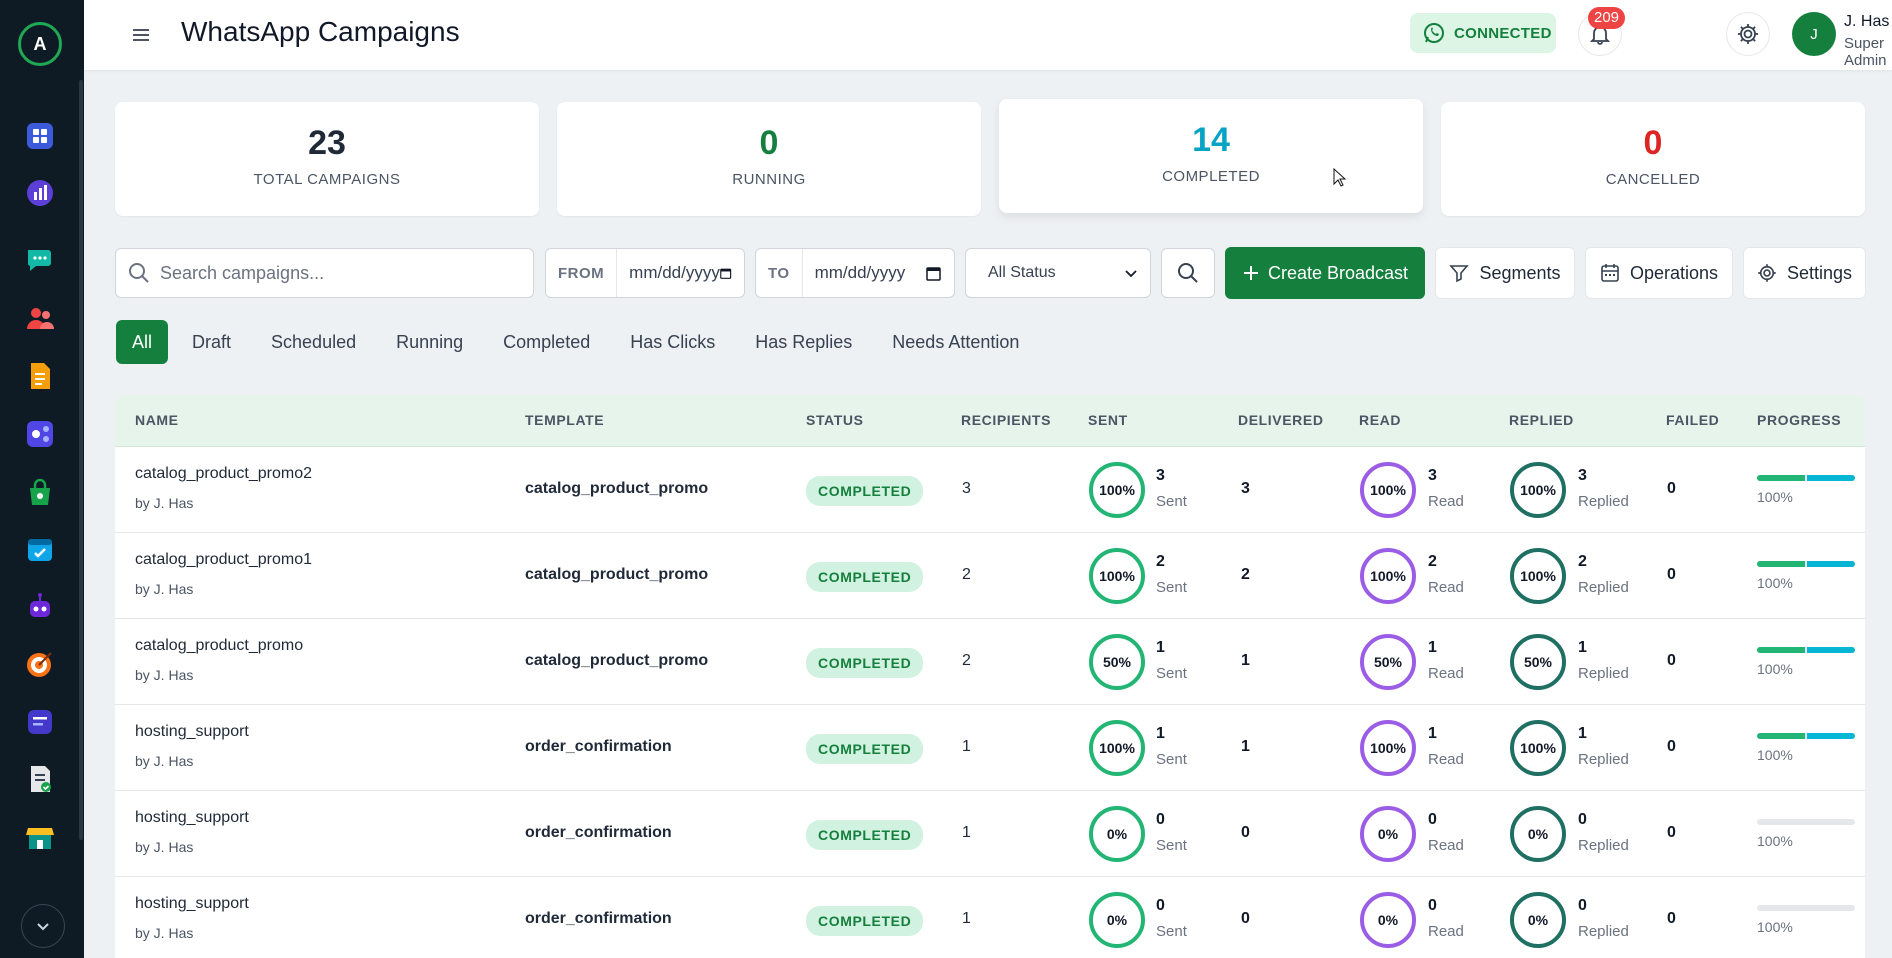  What do you see at coordinates (40, 722) in the screenshot?
I see `forms-icon` at bounding box center [40, 722].